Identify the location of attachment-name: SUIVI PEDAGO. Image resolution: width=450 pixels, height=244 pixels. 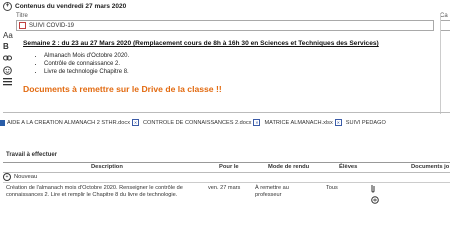
(365, 122).